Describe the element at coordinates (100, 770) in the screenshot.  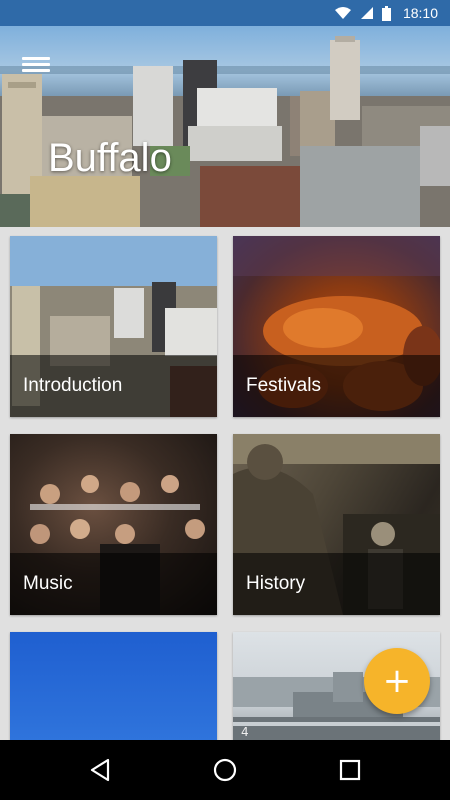
I see `back-icon` at that location.